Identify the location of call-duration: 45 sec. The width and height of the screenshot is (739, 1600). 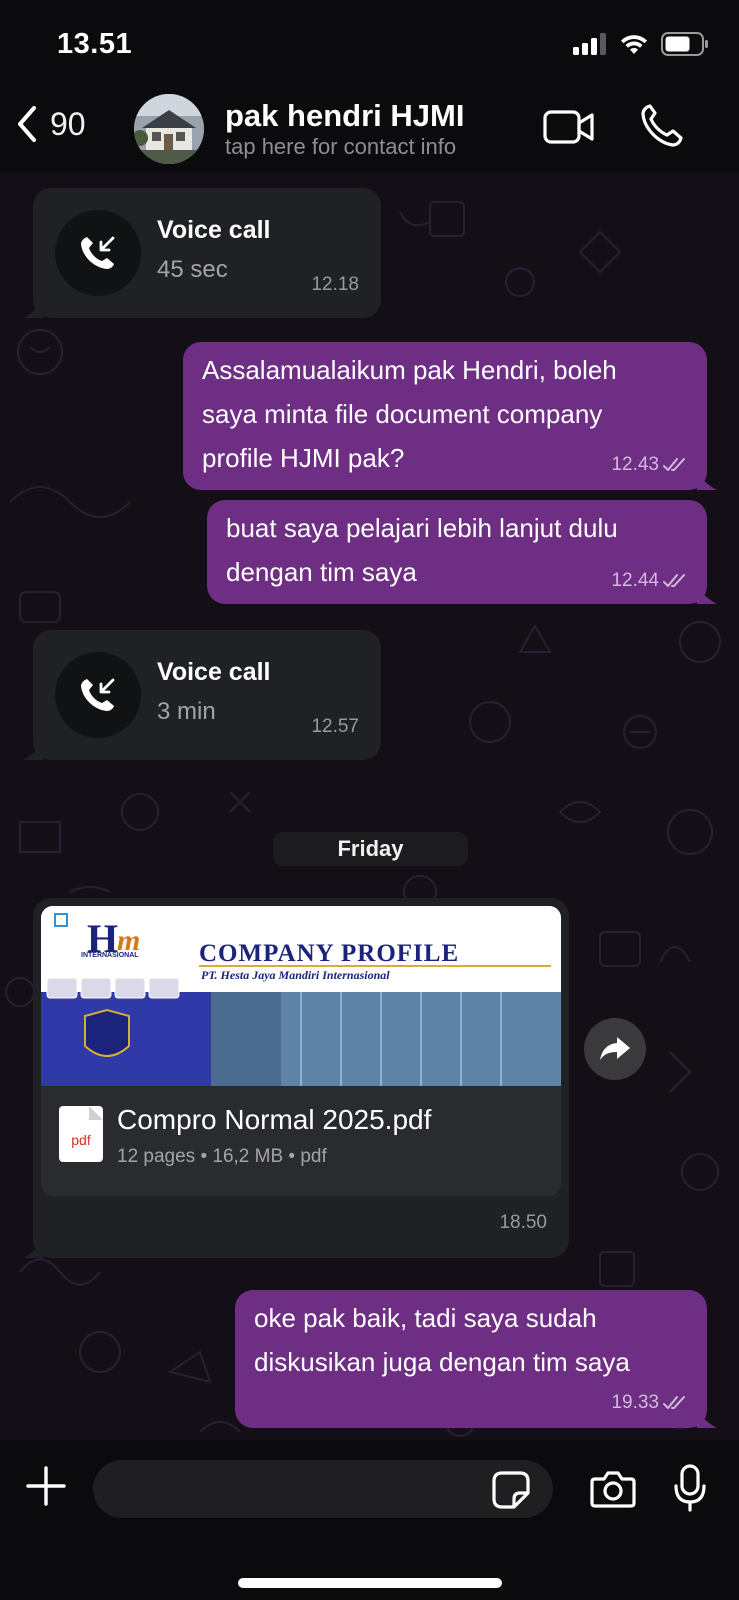
(192, 269).